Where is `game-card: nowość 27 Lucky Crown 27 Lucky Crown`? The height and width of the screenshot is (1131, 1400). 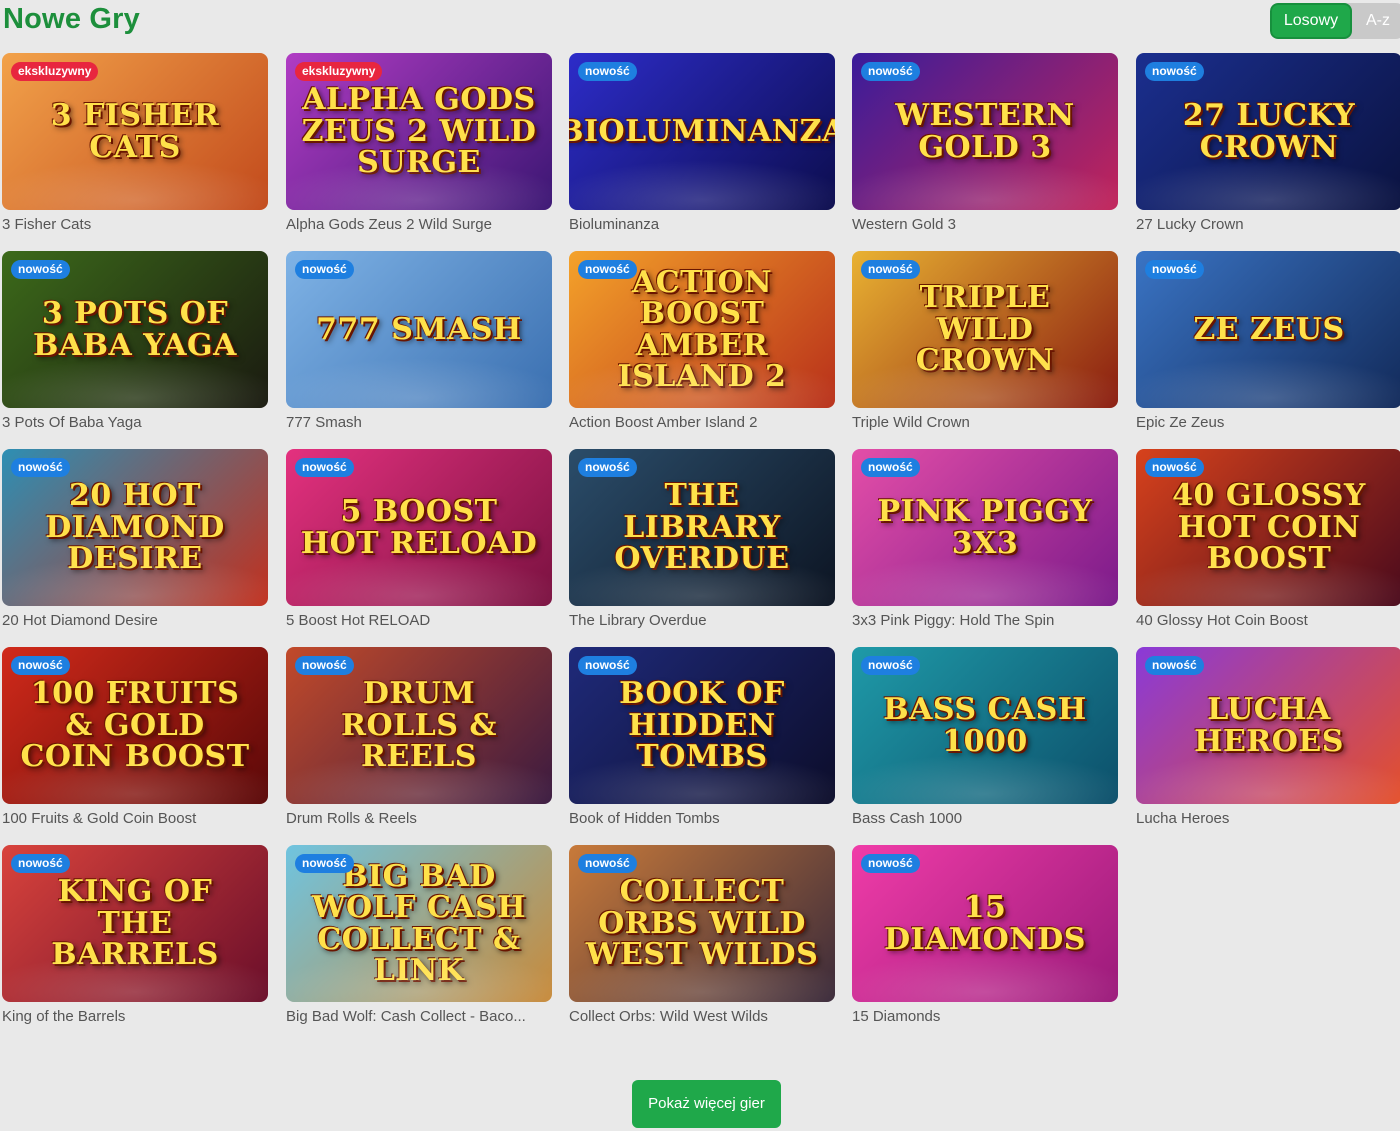 game-card: nowość 27 Lucky Crown 27 Lucky Crown is located at coordinates (1267, 145).